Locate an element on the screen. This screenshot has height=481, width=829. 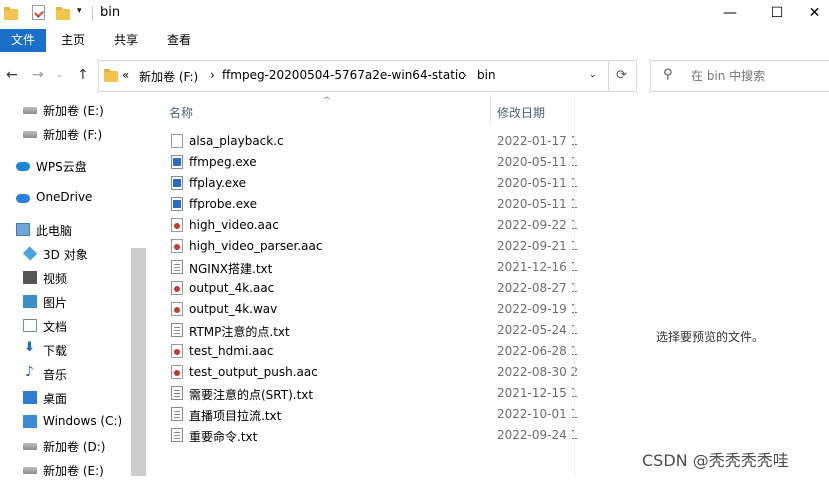
back-button: ← is located at coordinates (12, 75).